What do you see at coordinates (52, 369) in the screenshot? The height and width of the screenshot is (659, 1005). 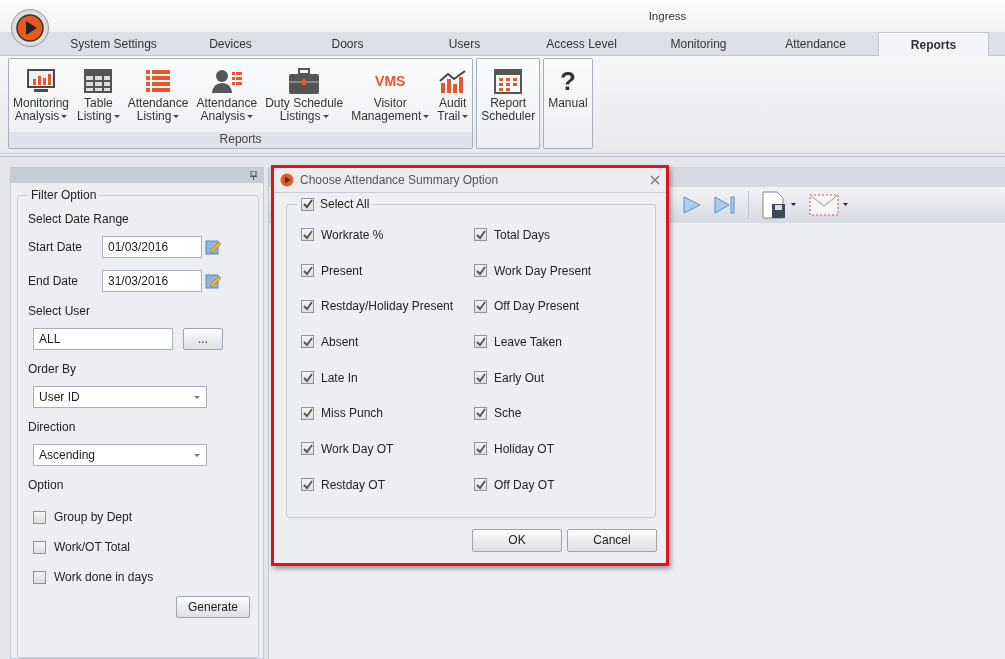 I see `field-label: Order By` at bounding box center [52, 369].